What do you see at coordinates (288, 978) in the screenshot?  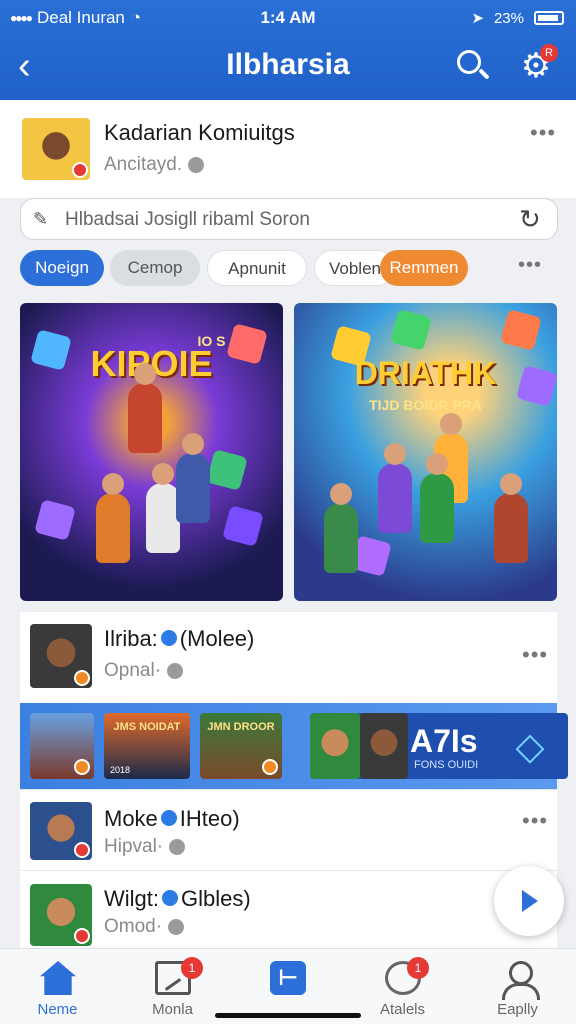 I see `create-icon: ⊢` at bounding box center [288, 978].